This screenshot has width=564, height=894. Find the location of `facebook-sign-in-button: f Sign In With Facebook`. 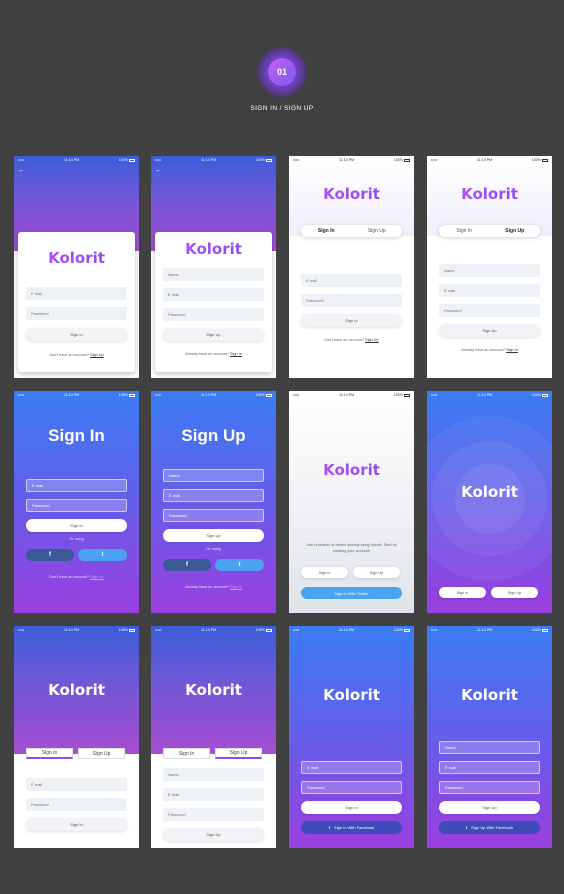

facebook-sign-in-button: f Sign In With Facebook is located at coordinates (351, 827).